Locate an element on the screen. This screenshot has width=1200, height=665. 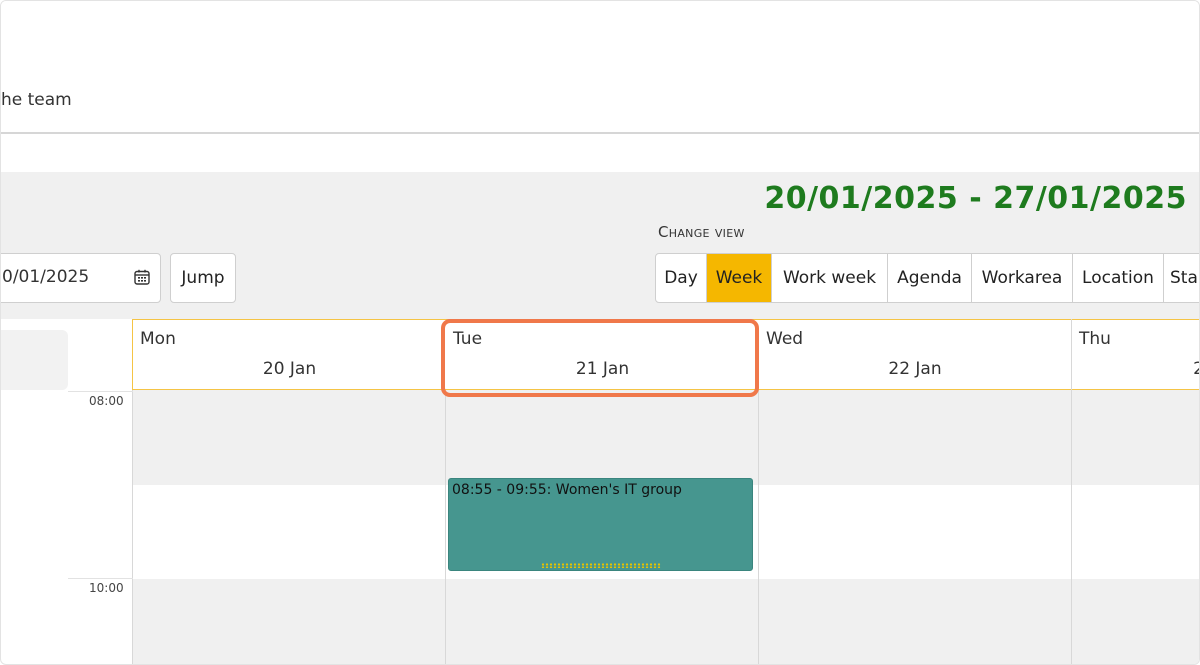
view-work-week-button: Work week is located at coordinates (830, 278).